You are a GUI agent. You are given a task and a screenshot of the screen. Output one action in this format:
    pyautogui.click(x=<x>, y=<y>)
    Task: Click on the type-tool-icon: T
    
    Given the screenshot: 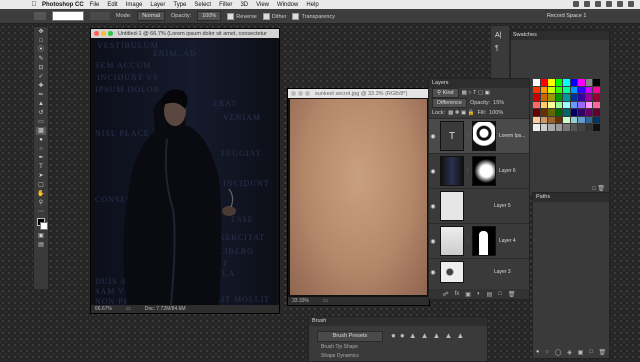 What is the action you would take?
    pyautogui.click(x=41, y=167)
    